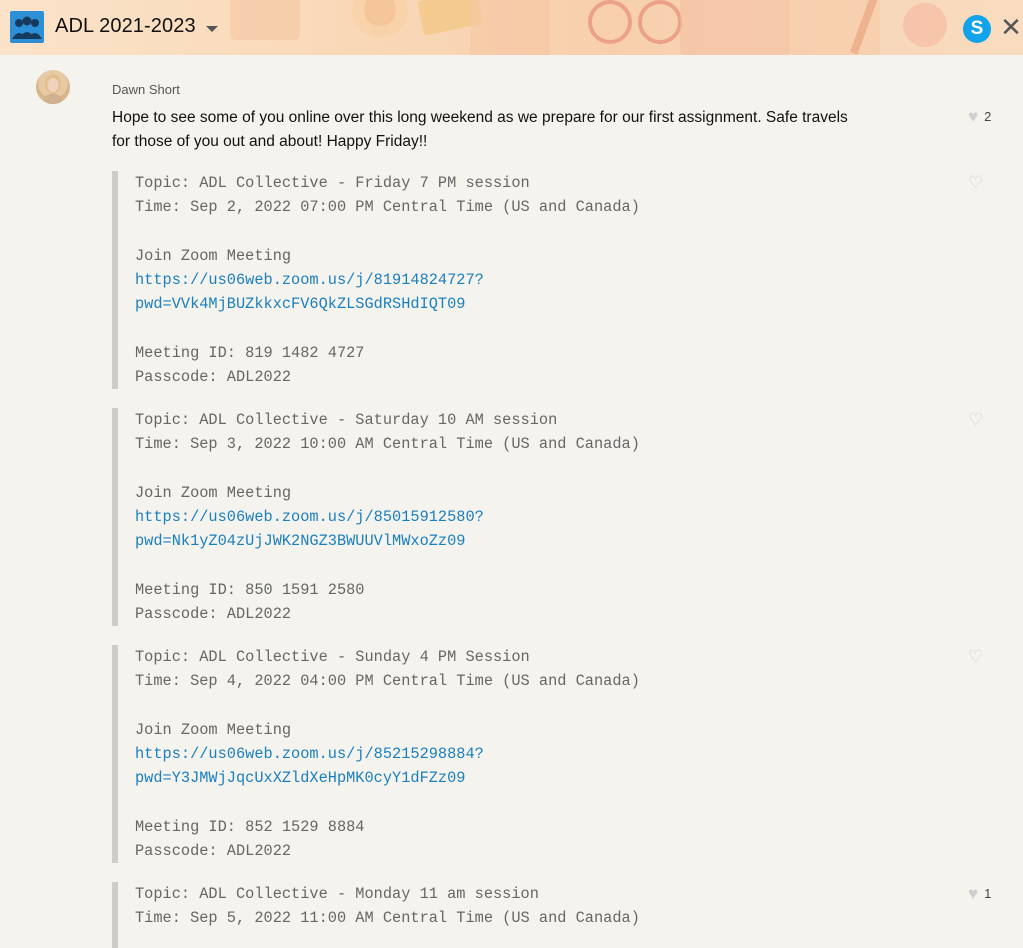 The height and width of the screenshot is (948, 1023). Describe the element at coordinates (979, 893) in the screenshot. I see `like-button: ♥ 1` at that location.